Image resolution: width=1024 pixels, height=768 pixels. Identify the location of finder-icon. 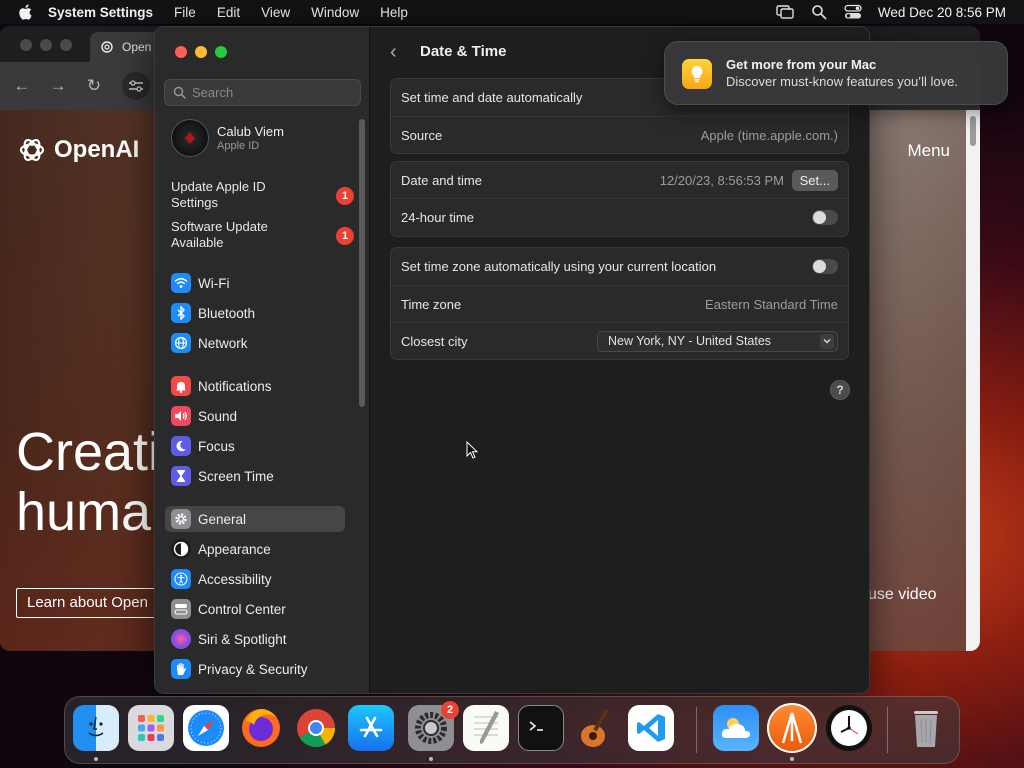
(96, 728).